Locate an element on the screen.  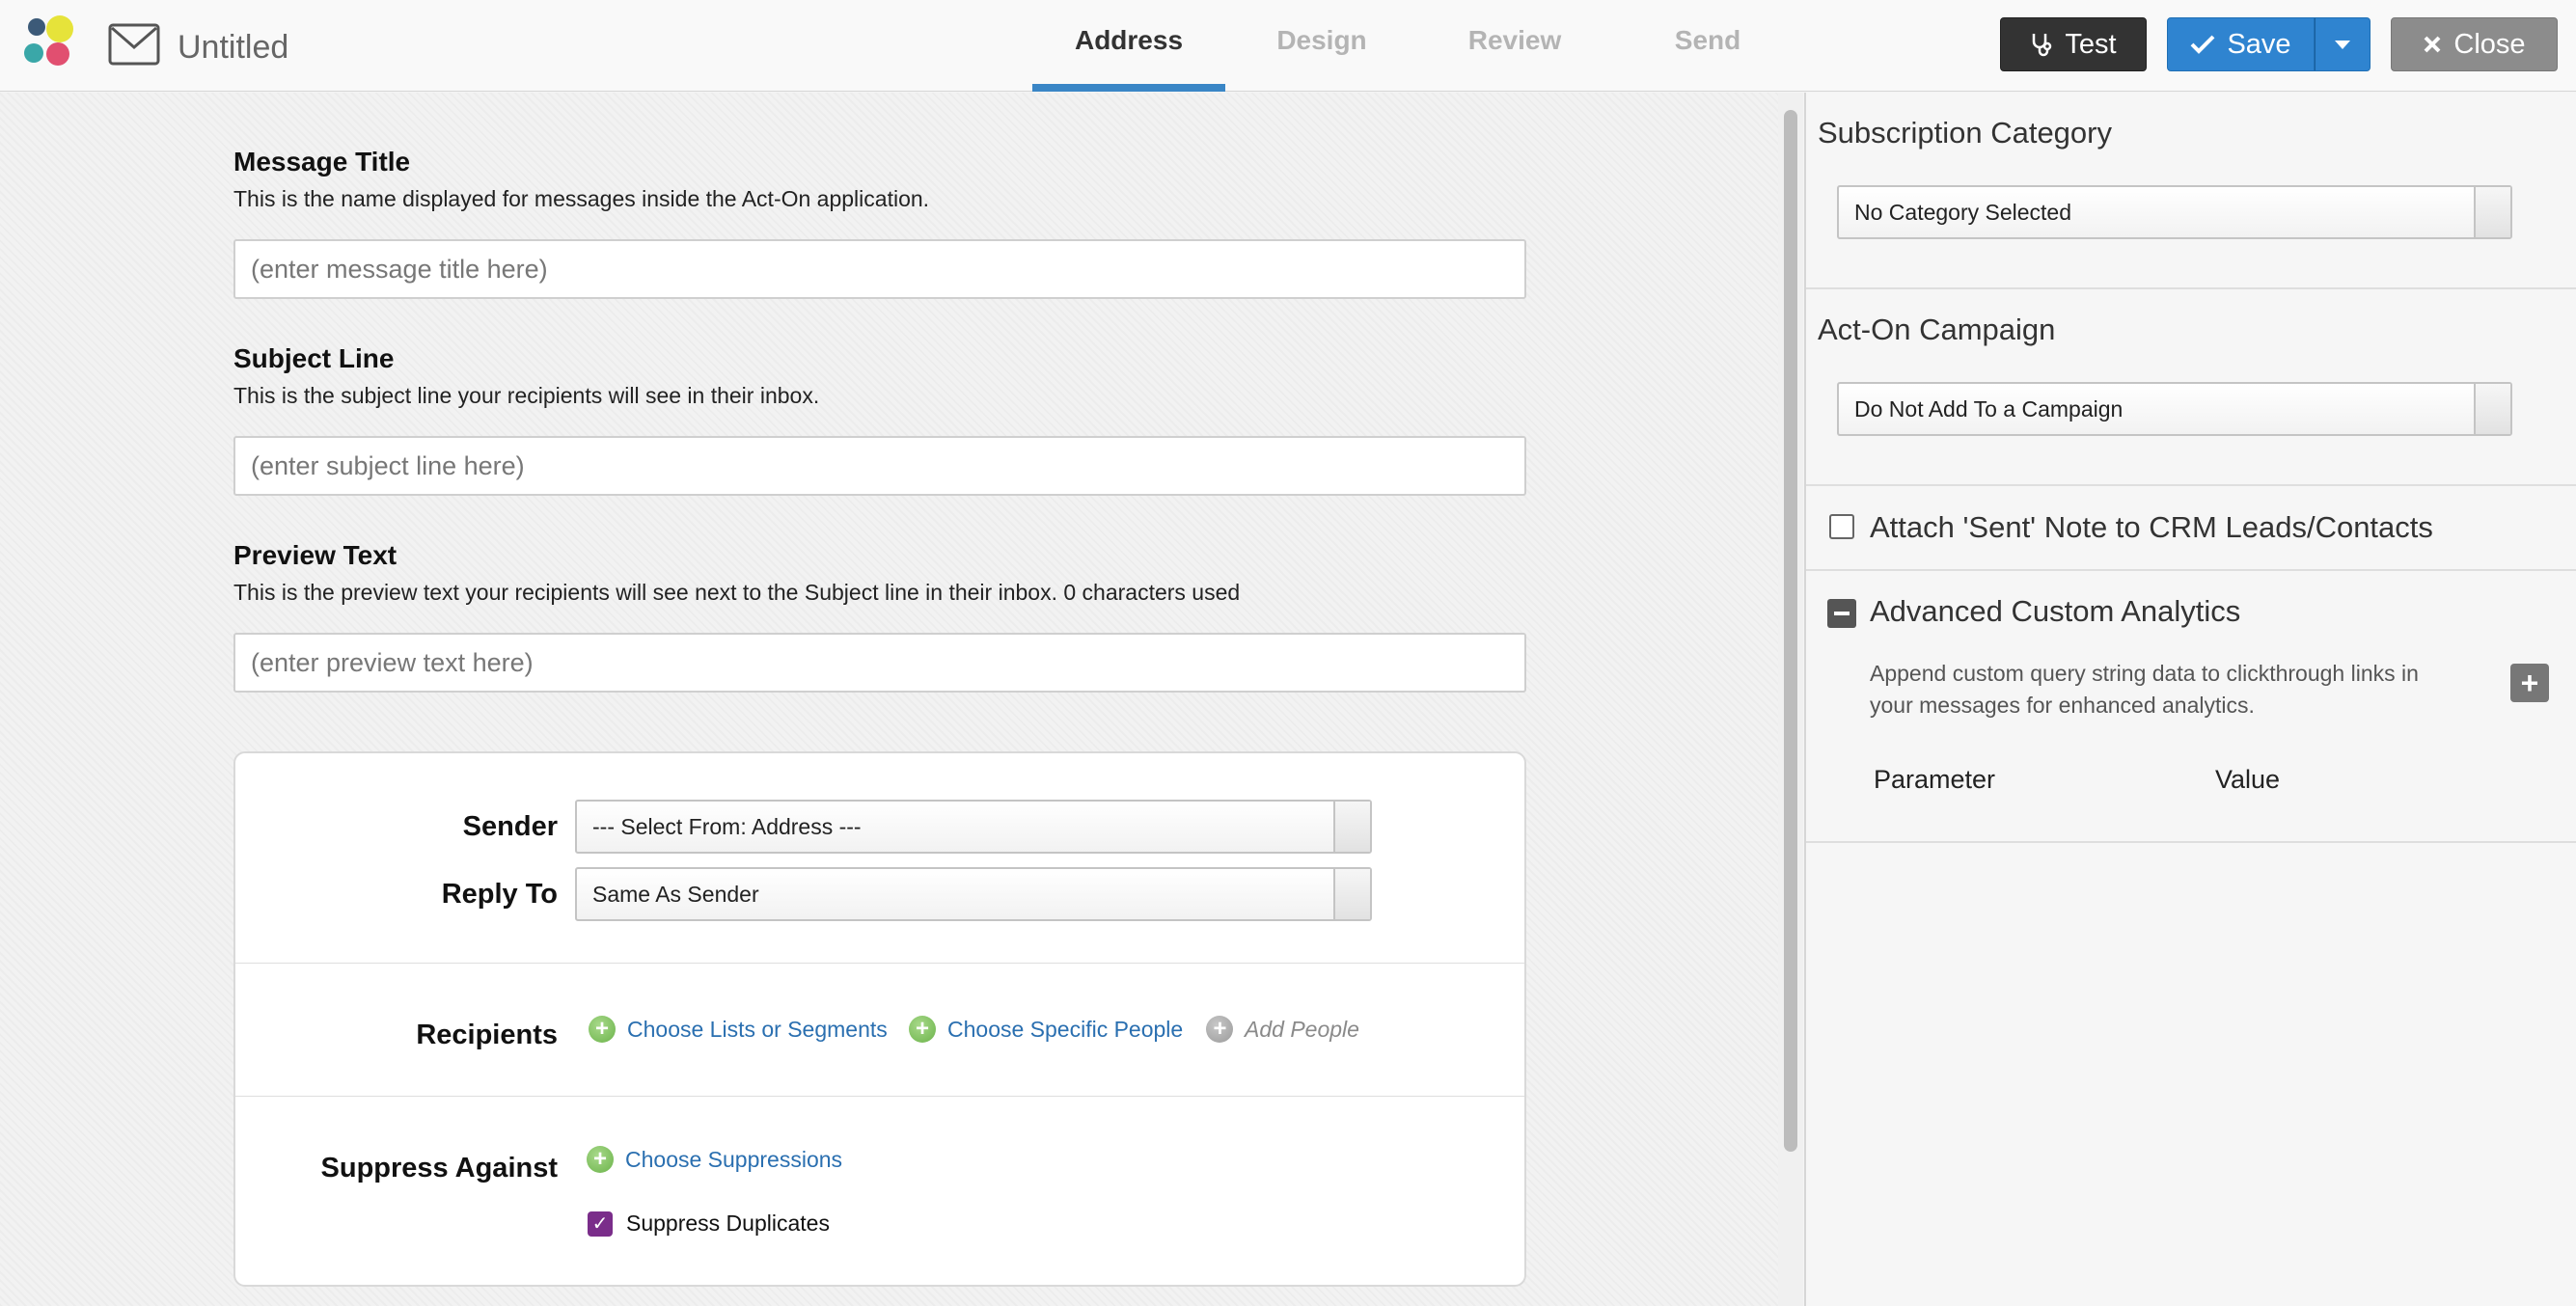
checkmark-icon is located at coordinates (2203, 44).